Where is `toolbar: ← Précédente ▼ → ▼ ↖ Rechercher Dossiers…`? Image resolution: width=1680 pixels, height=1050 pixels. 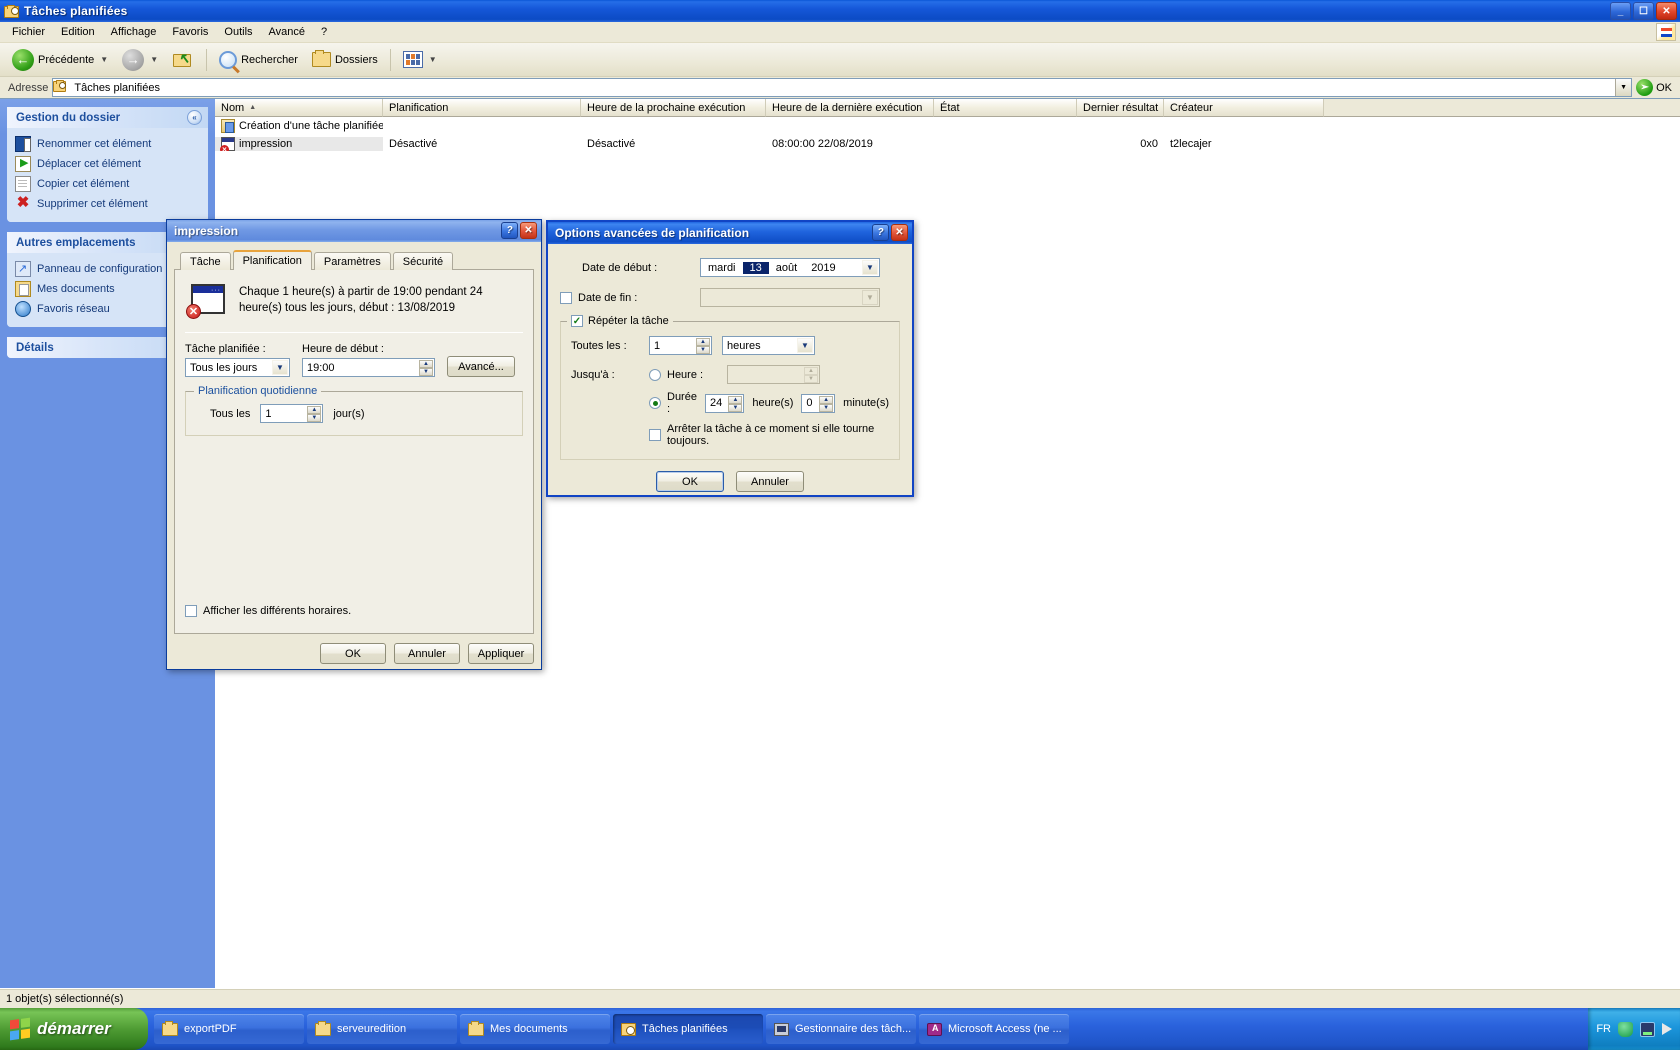 toolbar: ← Précédente ▼ → ▼ ↖ Rechercher Dossiers… is located at coordinates (840, 60).